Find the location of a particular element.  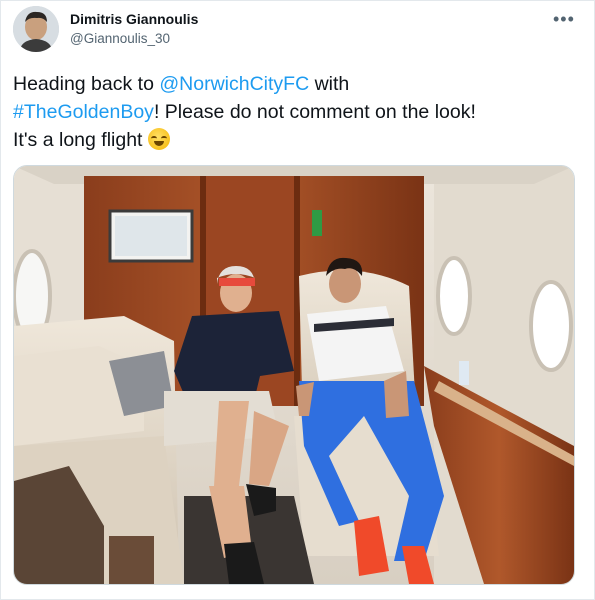

author-handle: @Giannoulis_30 is located at coordinates (120, 38).